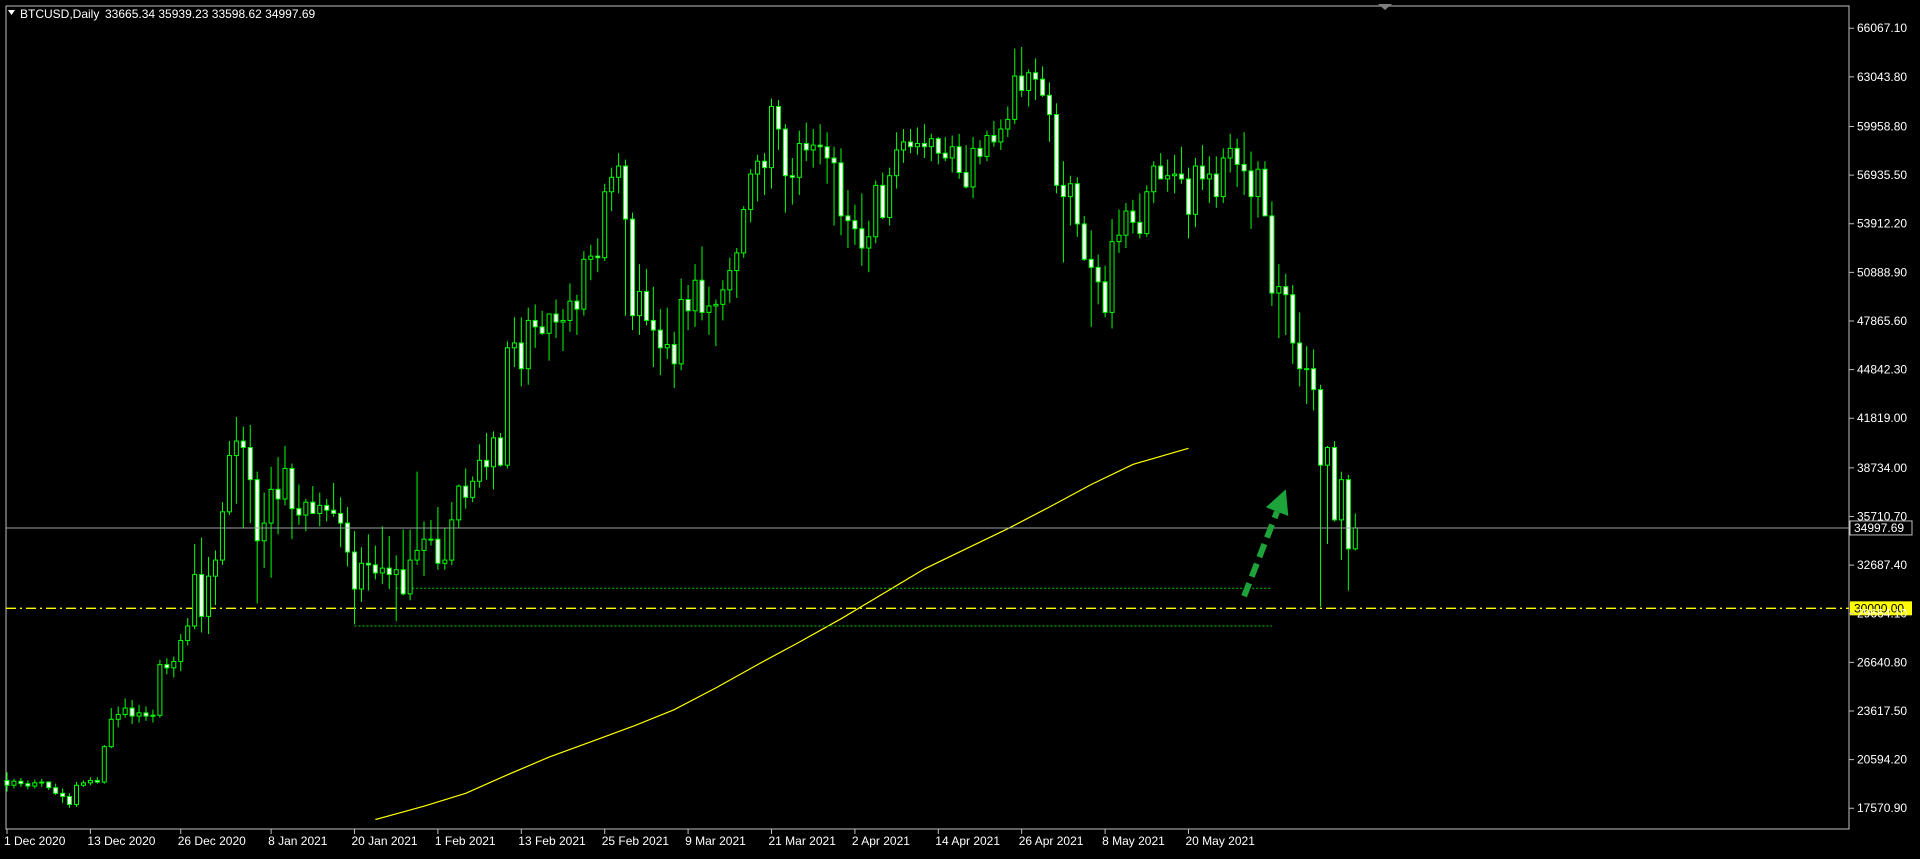  What do you see at coordinates (1882, 711) in the screenshot?
I see `price-tick-label: 23617.50` at bounding box center [1882, 711].